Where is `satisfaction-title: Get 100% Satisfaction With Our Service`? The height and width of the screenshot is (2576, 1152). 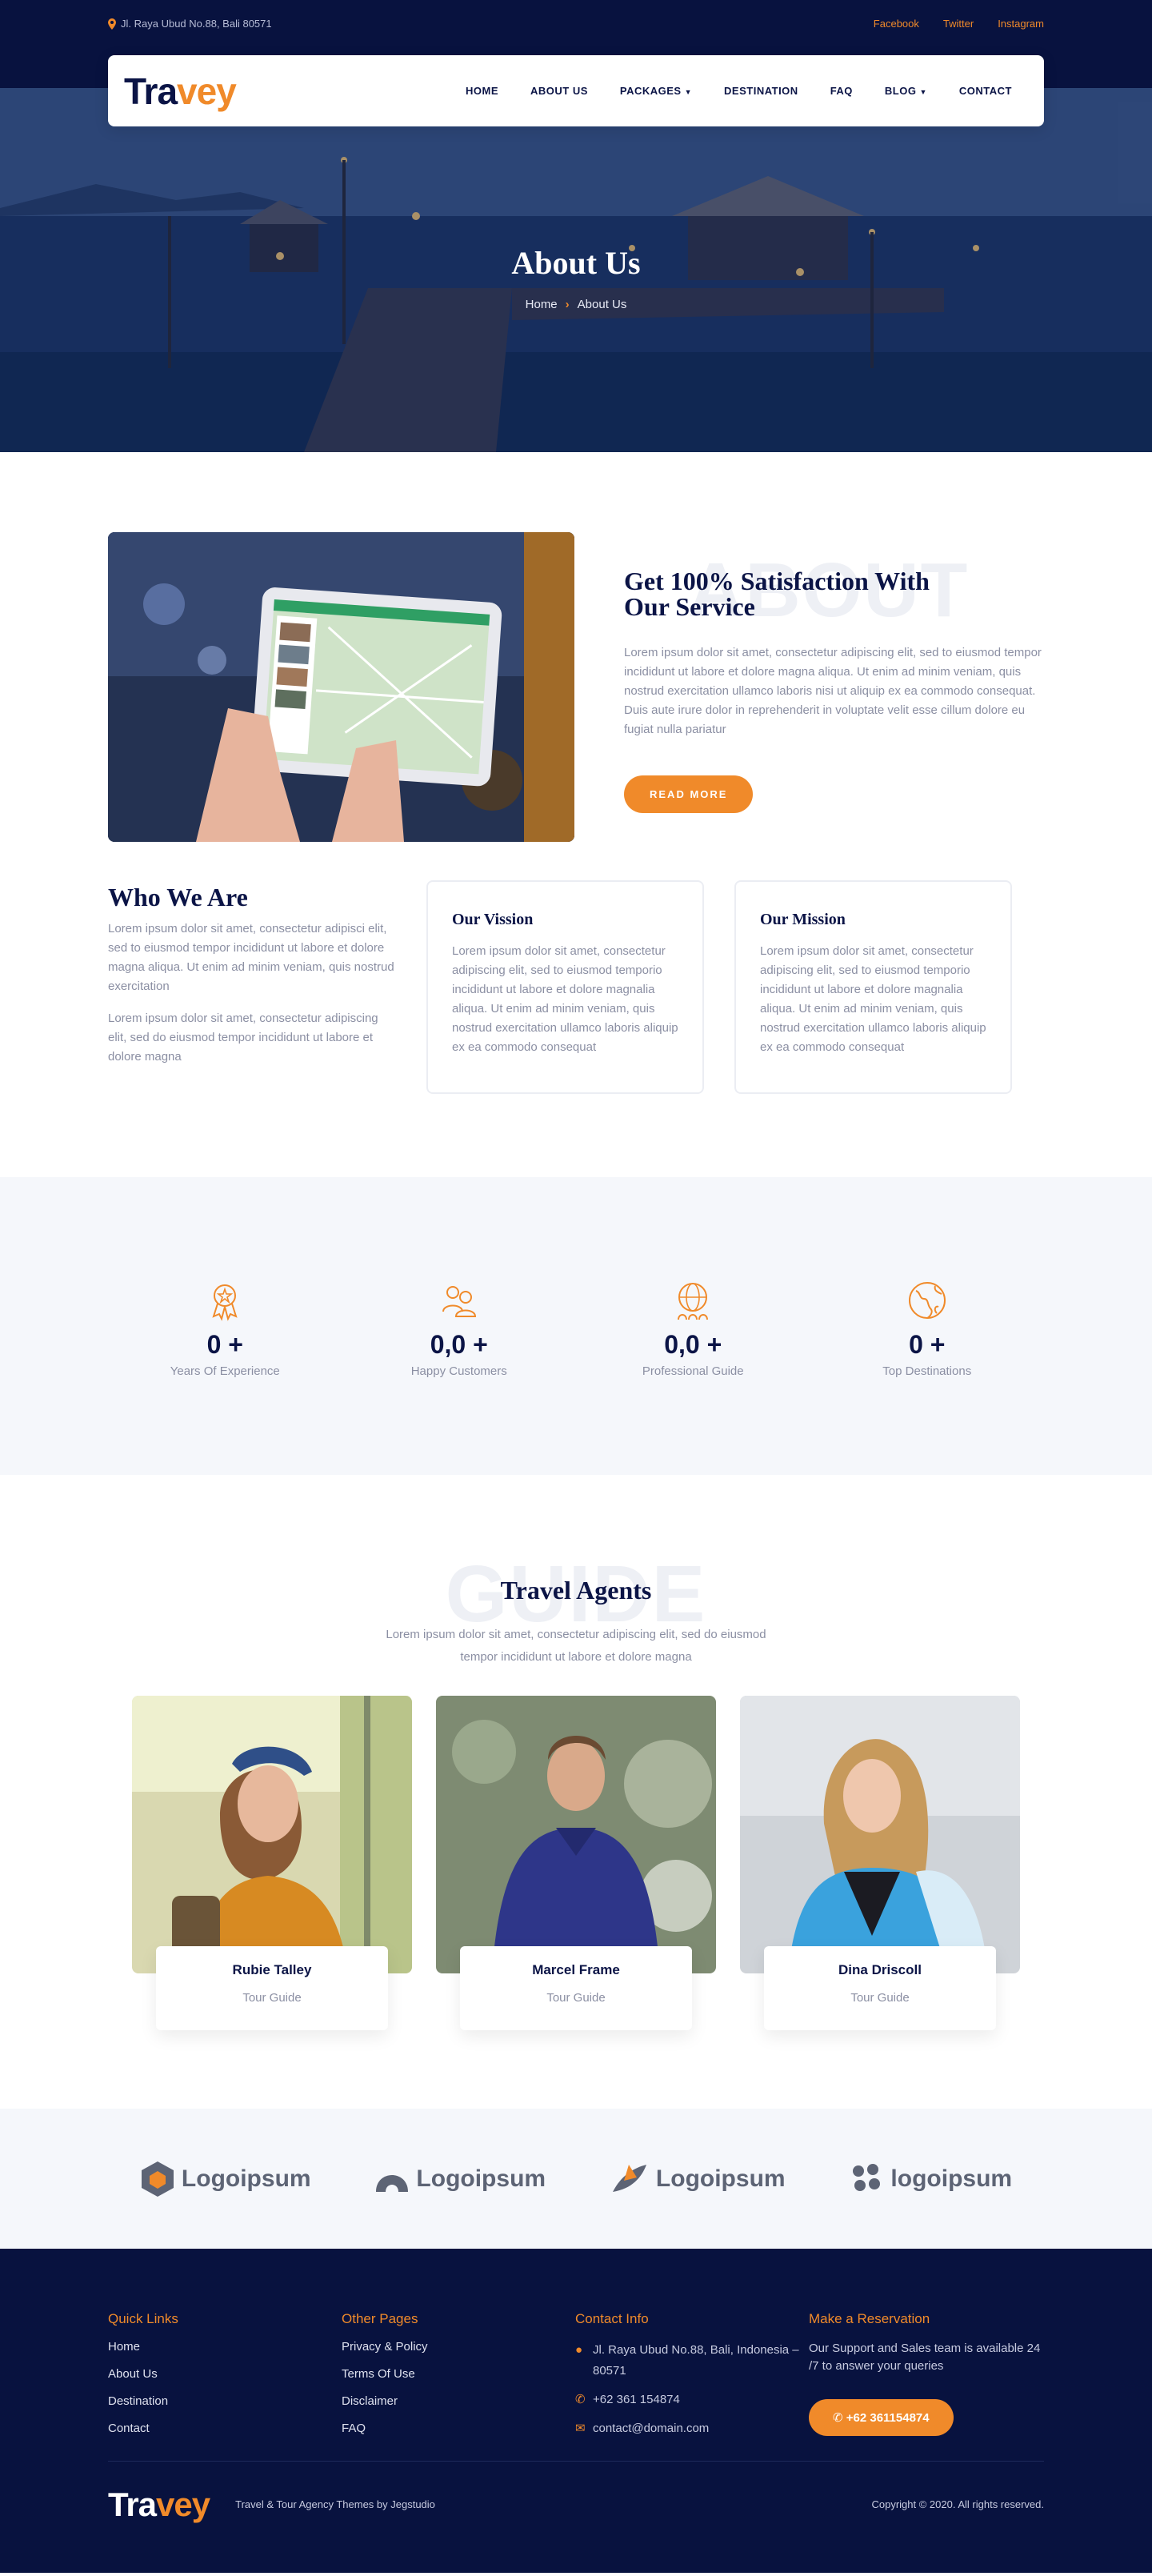
satisfaction-title: Get 100% Satisfaction With Our Service is located at coordinates (834, 593).